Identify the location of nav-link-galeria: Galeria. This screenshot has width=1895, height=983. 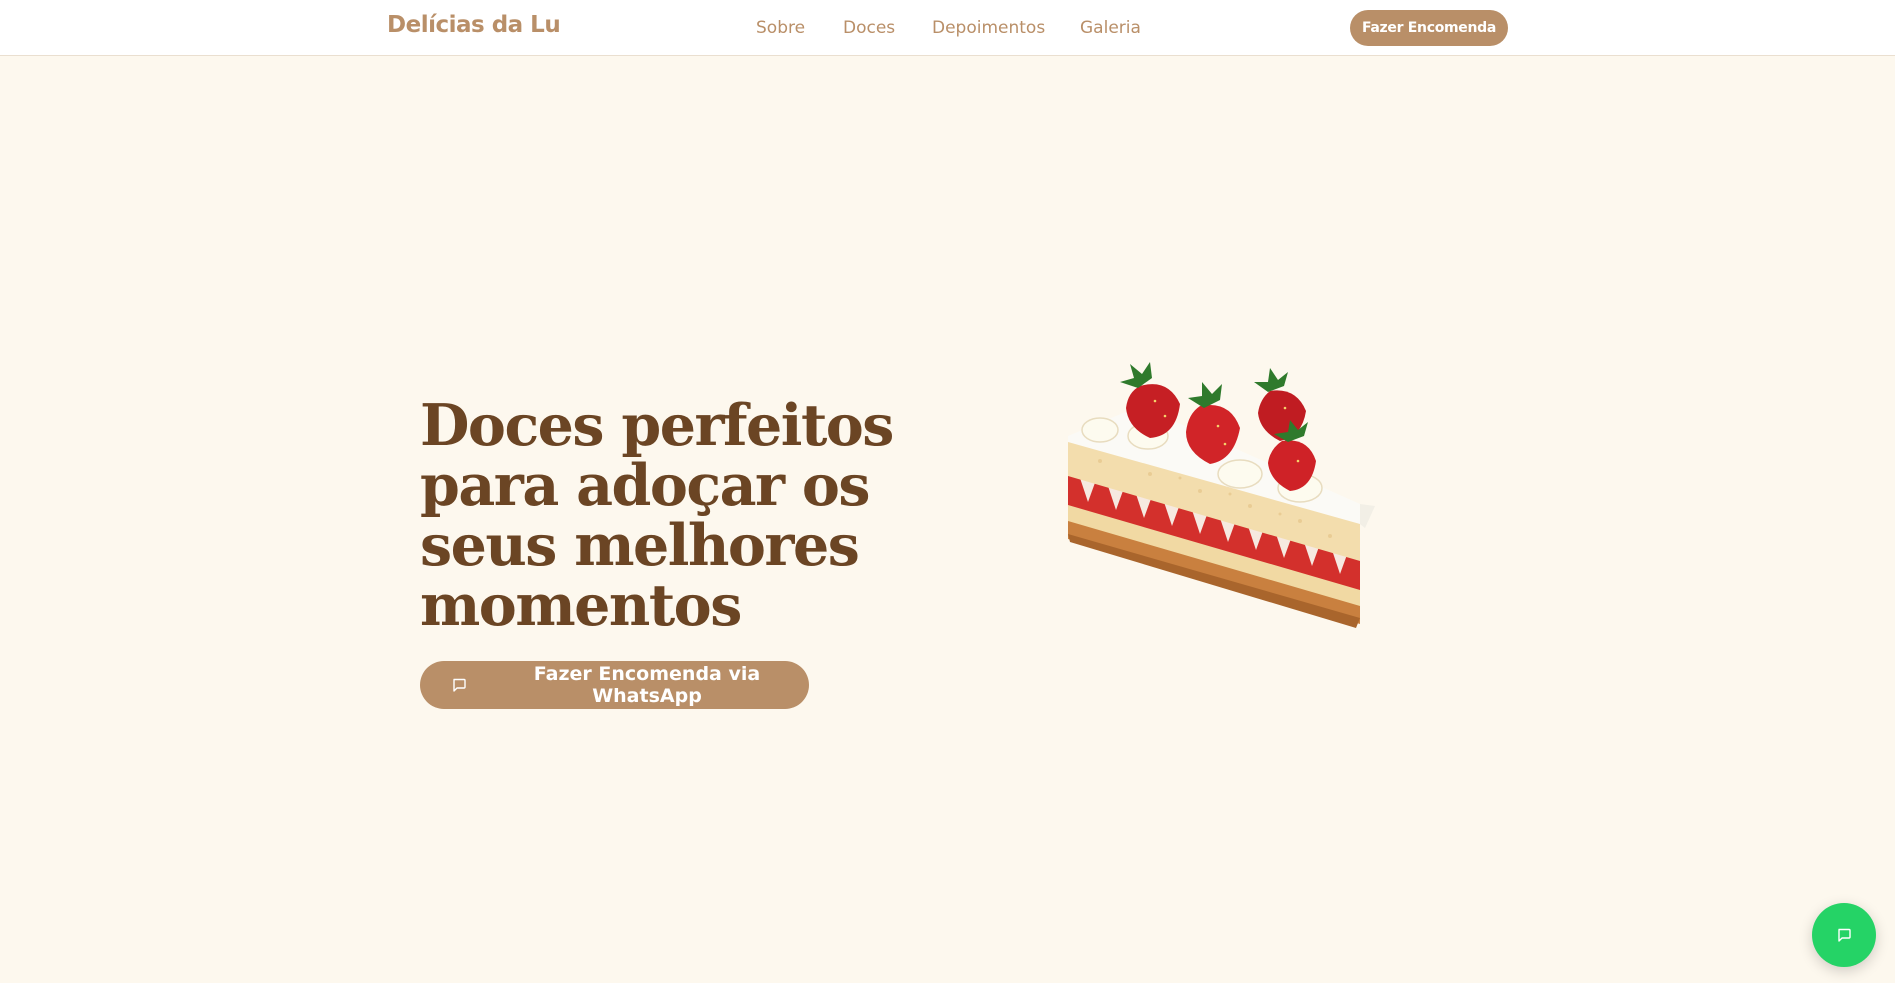
(1110, 28).